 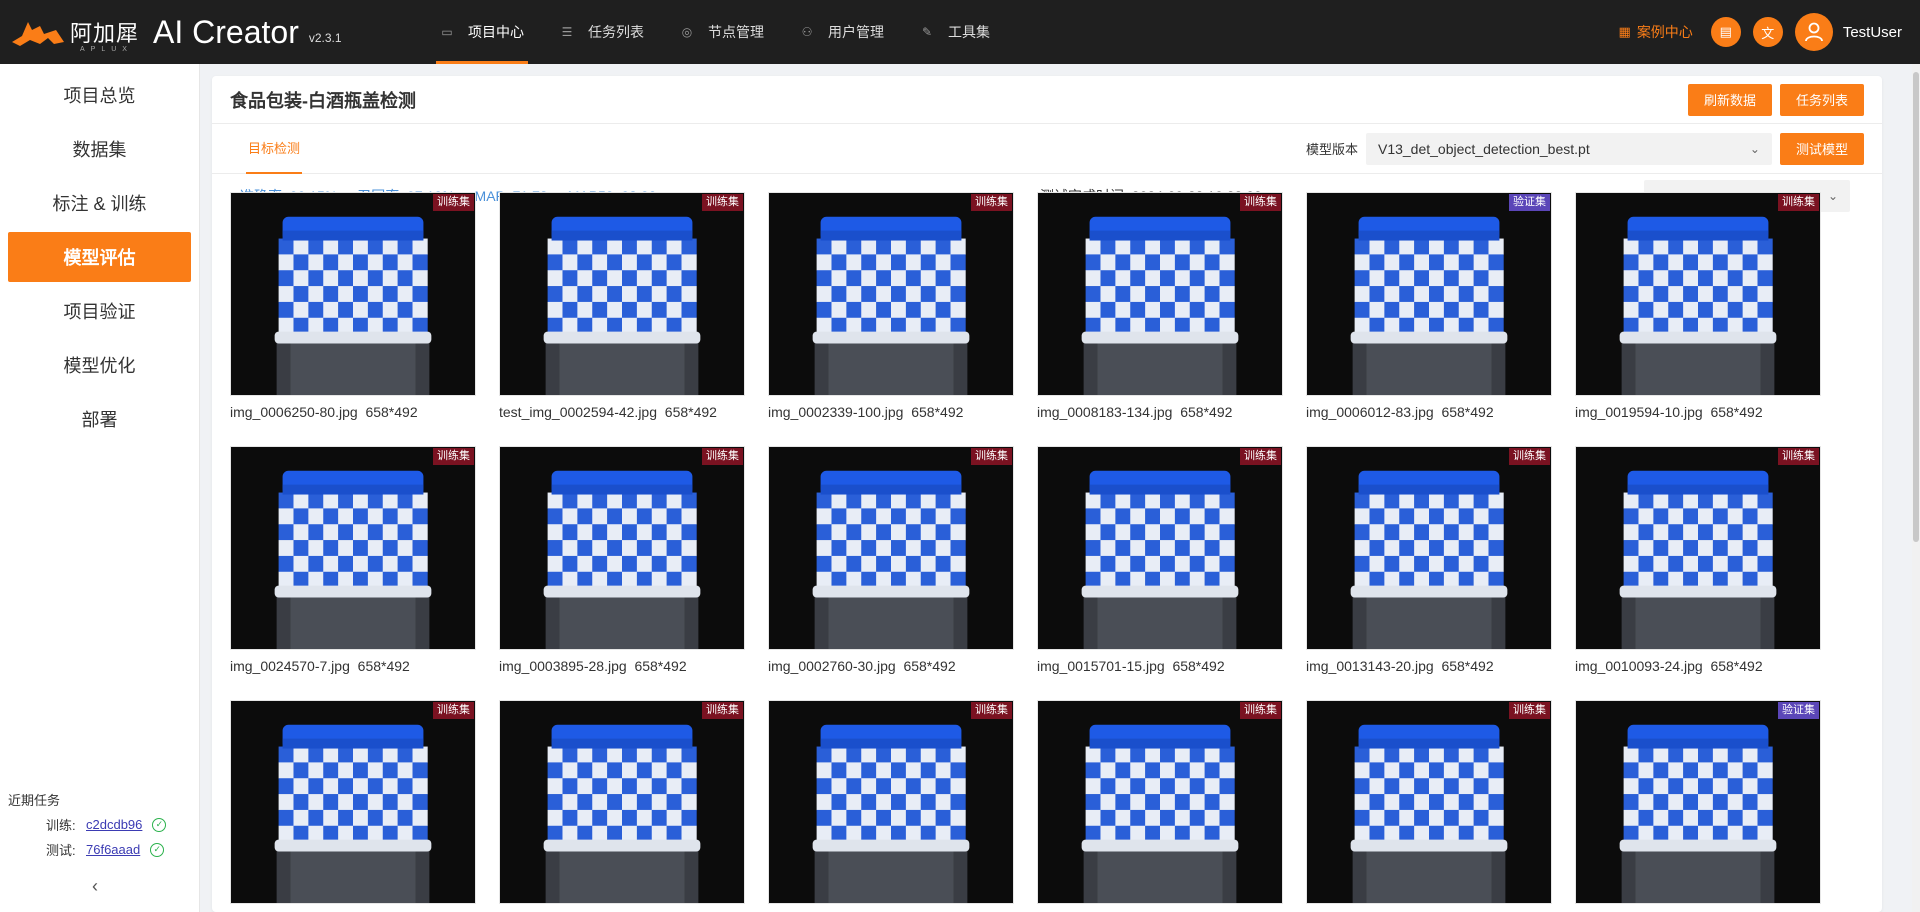 I want to click on grid-icon: ▦, so click(x=1624, y=31).